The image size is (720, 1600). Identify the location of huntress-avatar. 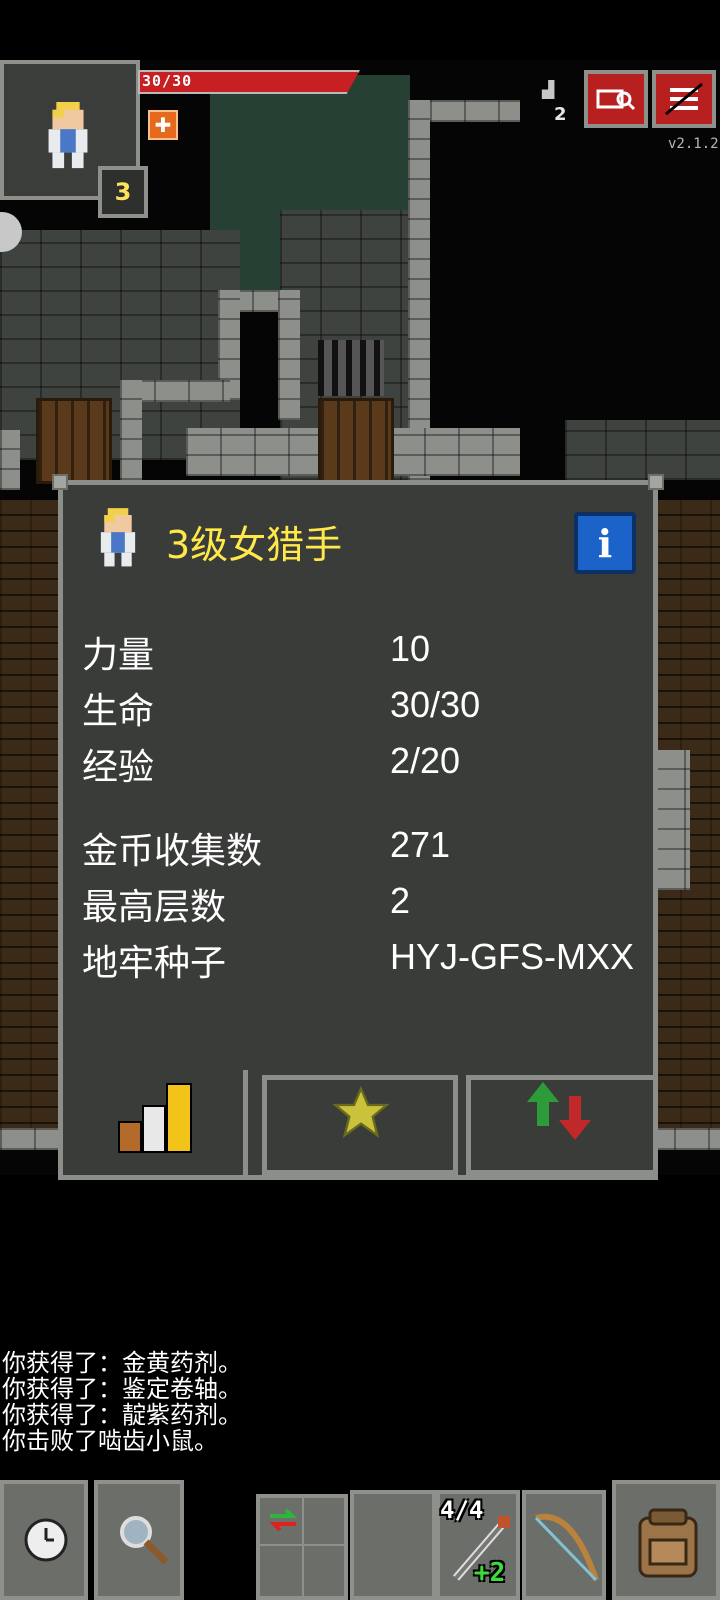
(68, 135).